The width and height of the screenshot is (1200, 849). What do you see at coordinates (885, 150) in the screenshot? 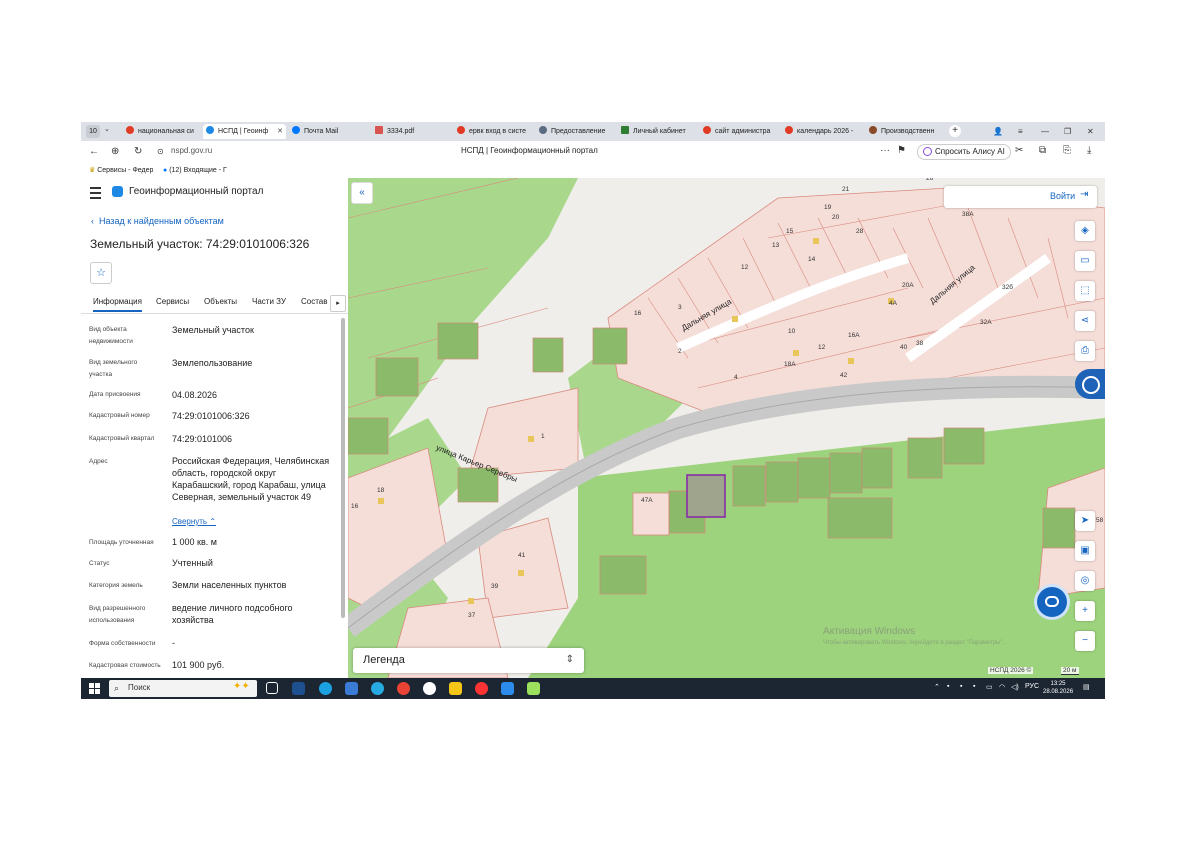
I see `more-dots-icon: ···` at bounding box center [885, 150].